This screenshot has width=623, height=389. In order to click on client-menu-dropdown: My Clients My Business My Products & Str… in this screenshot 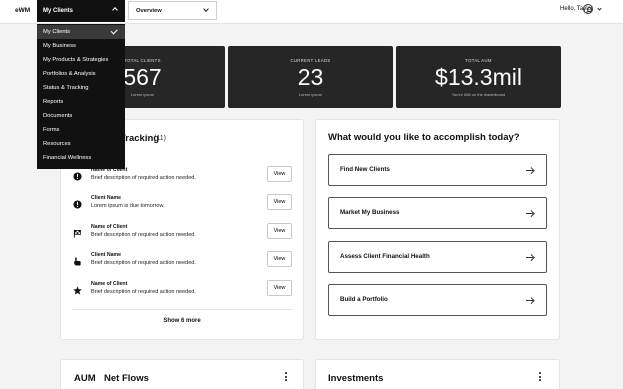, I will do `click(81, 96)`.